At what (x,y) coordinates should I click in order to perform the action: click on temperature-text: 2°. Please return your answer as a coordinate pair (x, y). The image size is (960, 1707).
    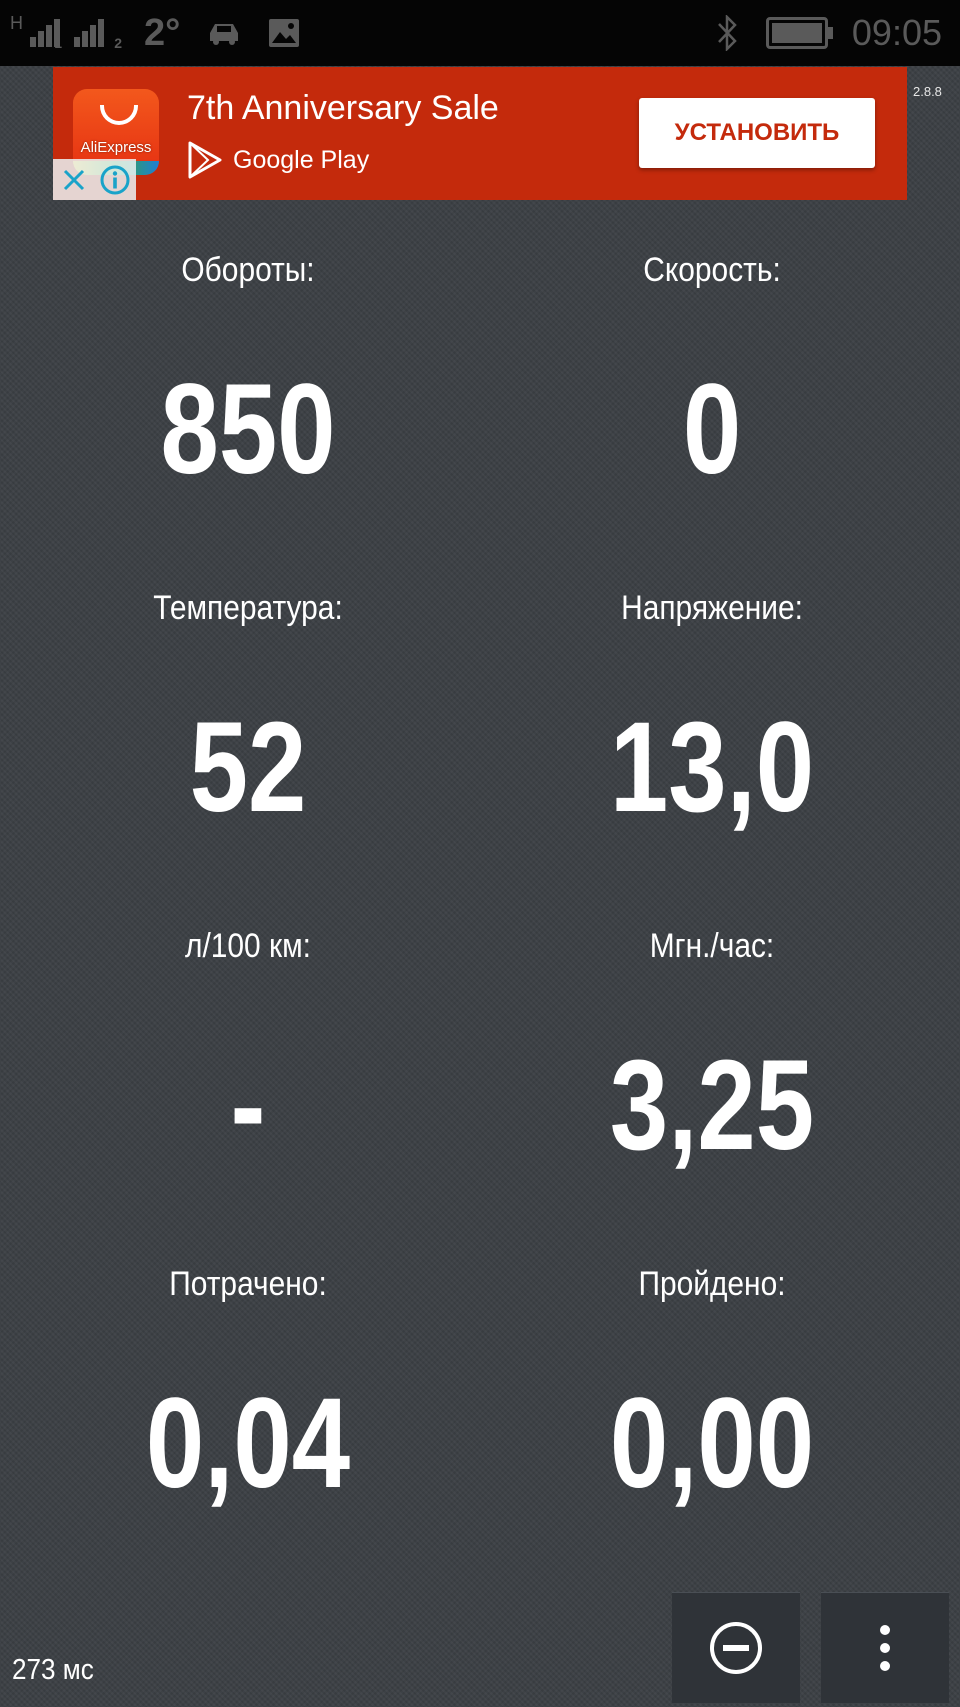
    Looking at the image, I should click on (162, 32).